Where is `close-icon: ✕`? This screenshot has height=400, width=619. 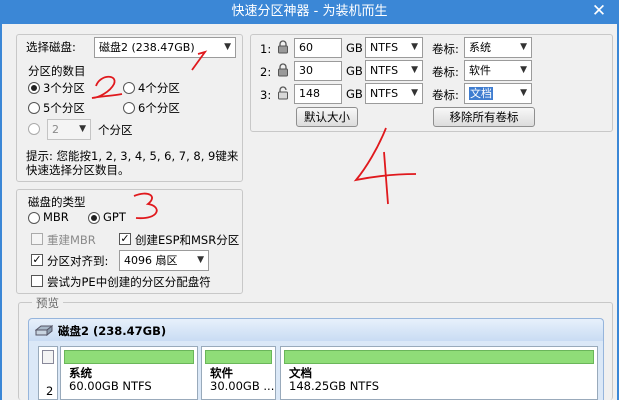 close-icon: ✕ is located at coordinates (599, 12).